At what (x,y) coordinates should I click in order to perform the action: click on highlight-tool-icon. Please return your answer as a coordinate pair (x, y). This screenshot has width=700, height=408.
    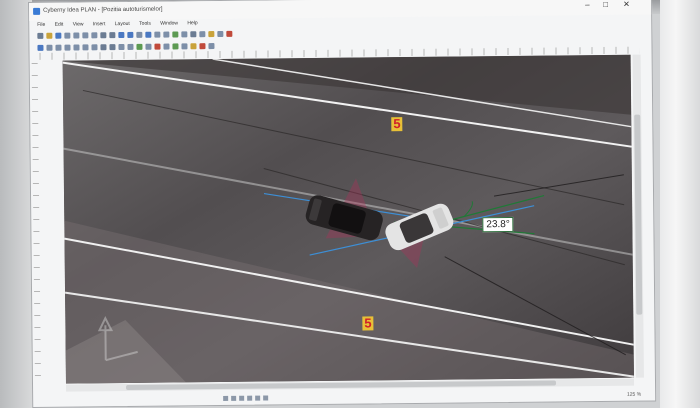
    Looking at the image, I should click on (193, 46).